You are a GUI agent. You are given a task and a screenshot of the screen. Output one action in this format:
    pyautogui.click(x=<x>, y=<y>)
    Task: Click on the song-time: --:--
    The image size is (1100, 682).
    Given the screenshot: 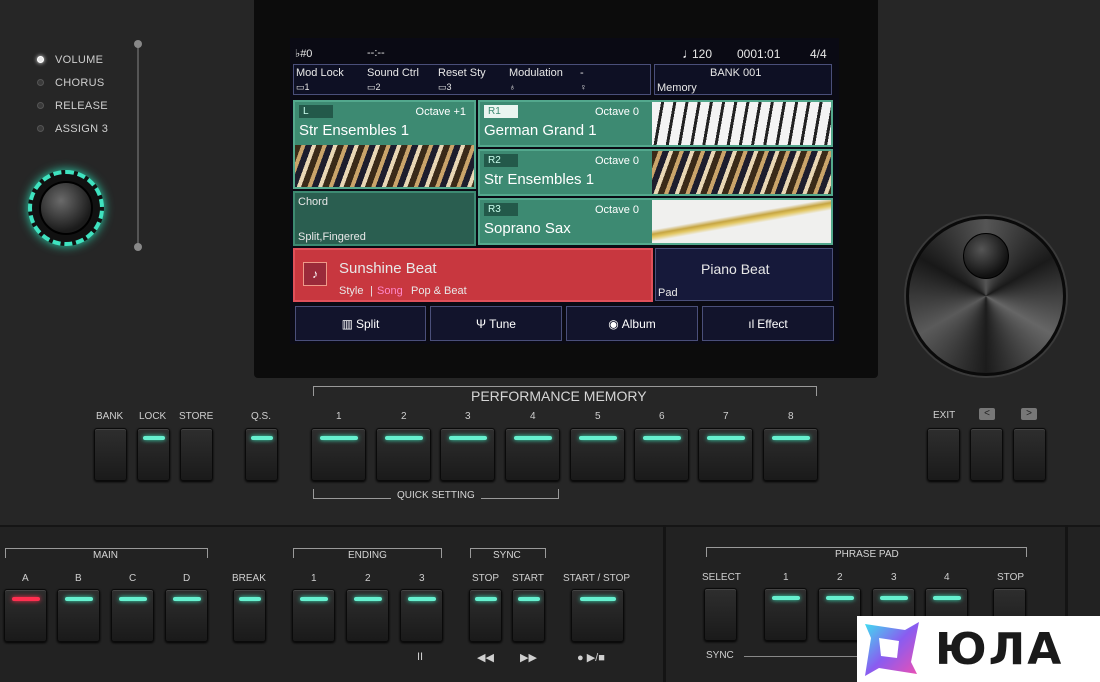 What is the action you would take?
    pyautogui.click(x=376, y=53)
    